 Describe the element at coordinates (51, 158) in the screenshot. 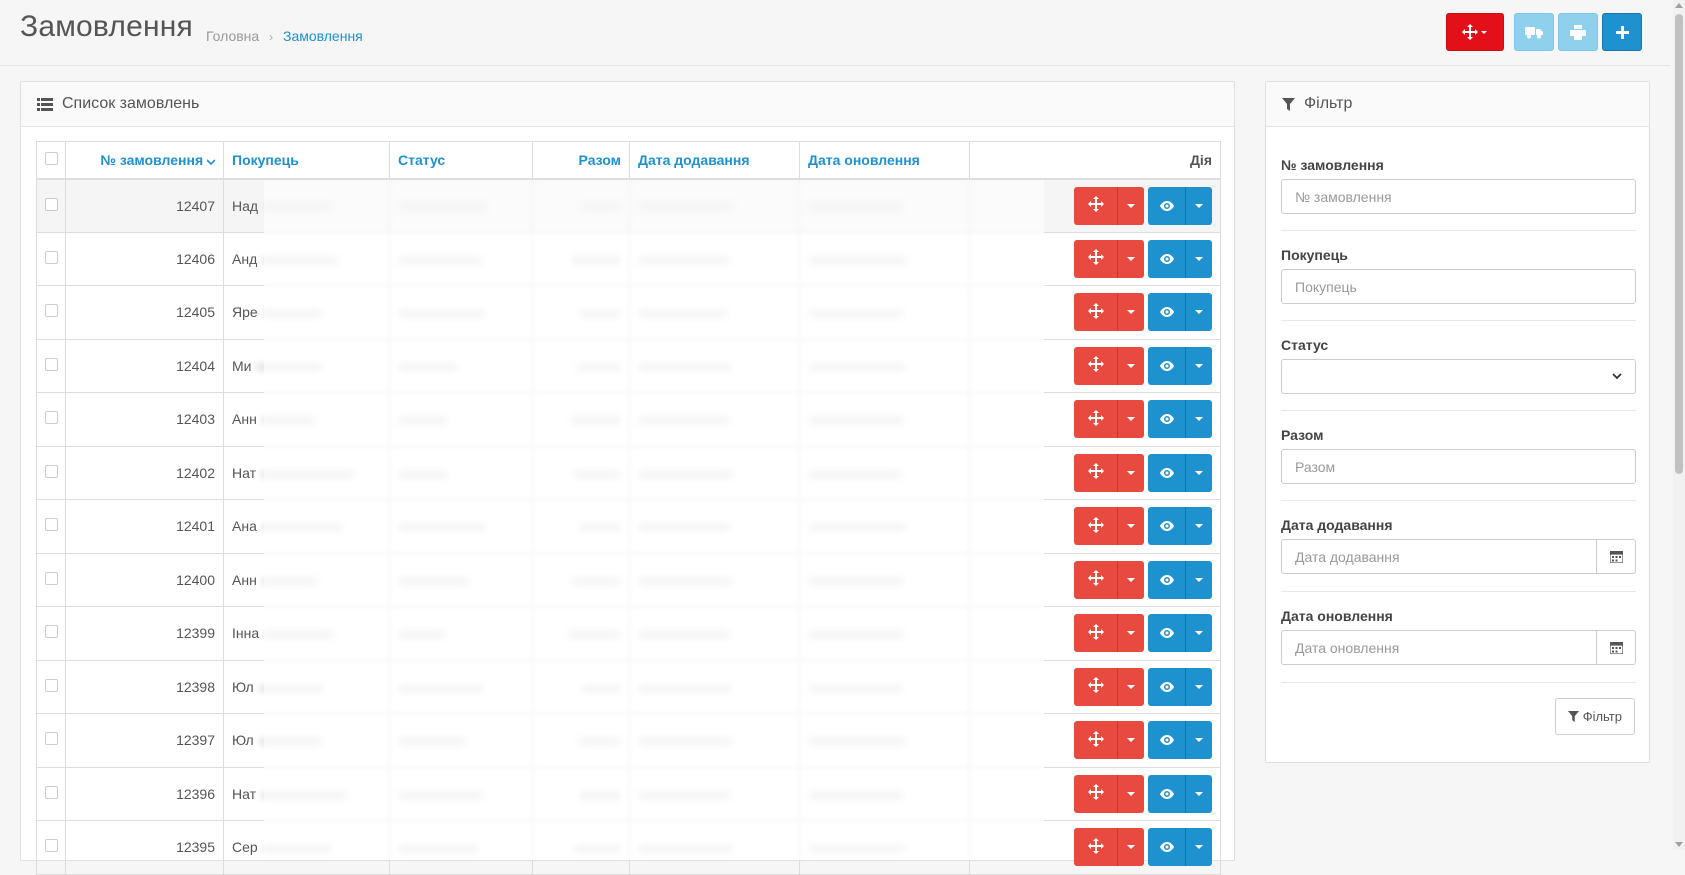

I see `select-all-checkbox` at that location.